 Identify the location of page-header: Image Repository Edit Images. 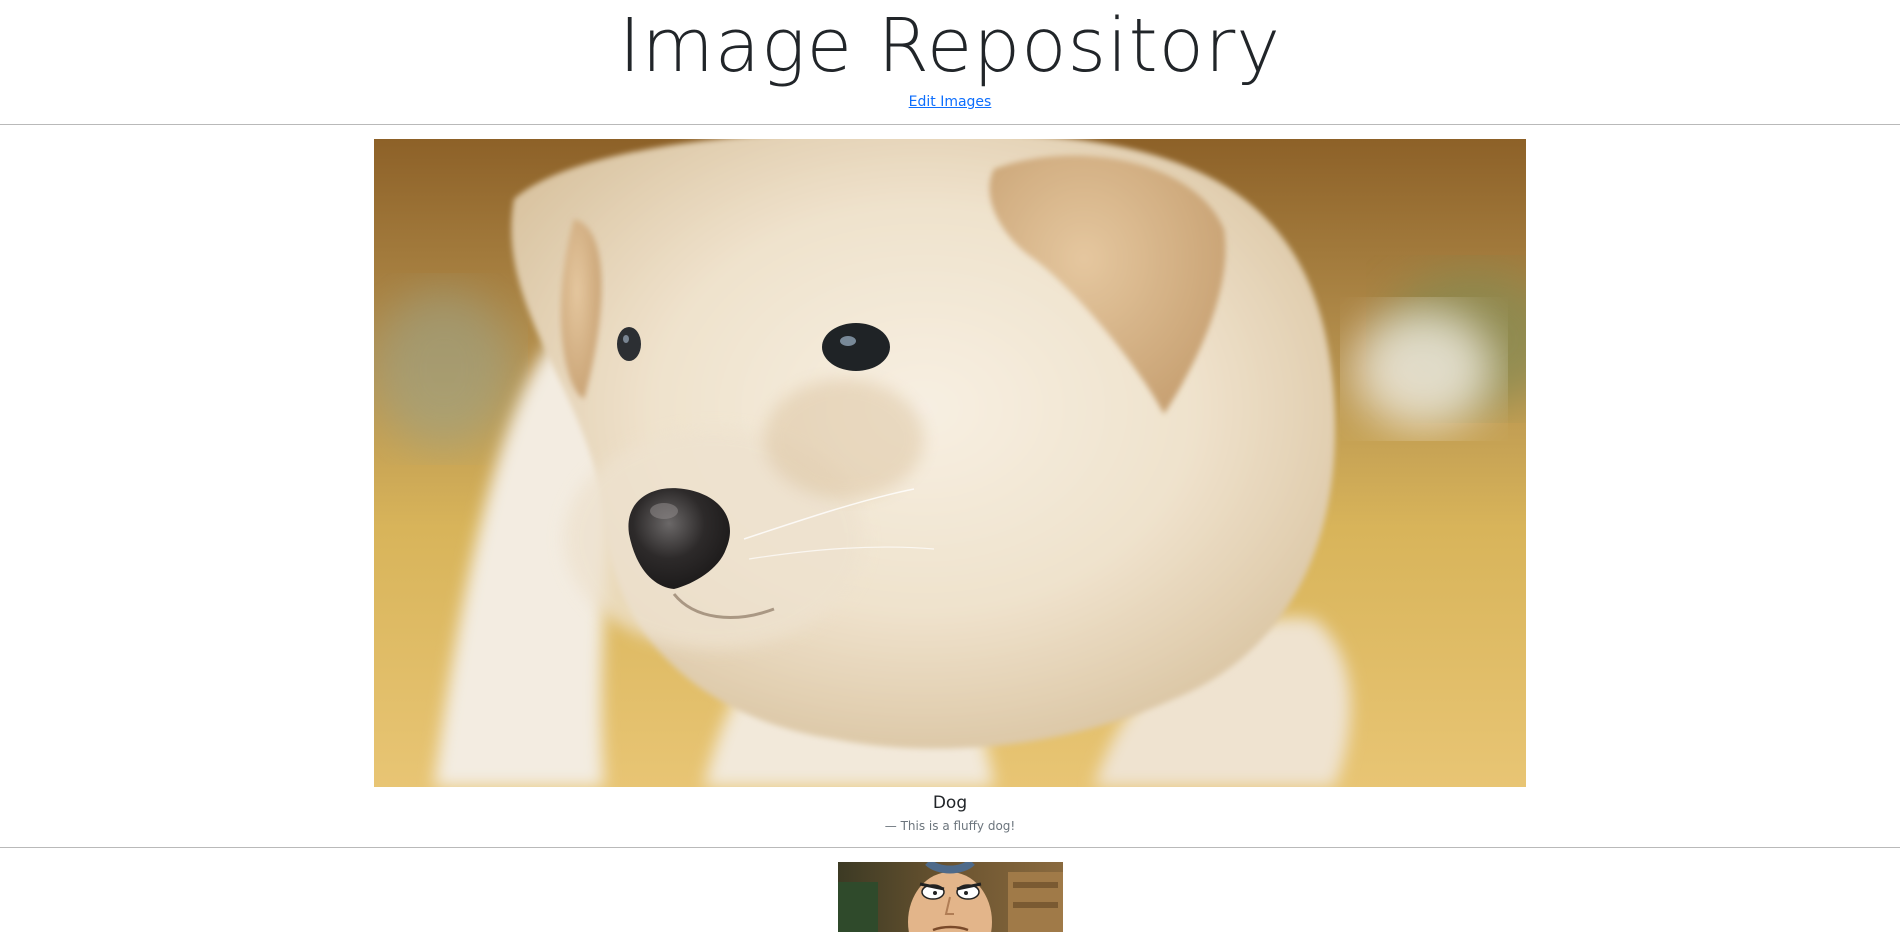
(950, 62).